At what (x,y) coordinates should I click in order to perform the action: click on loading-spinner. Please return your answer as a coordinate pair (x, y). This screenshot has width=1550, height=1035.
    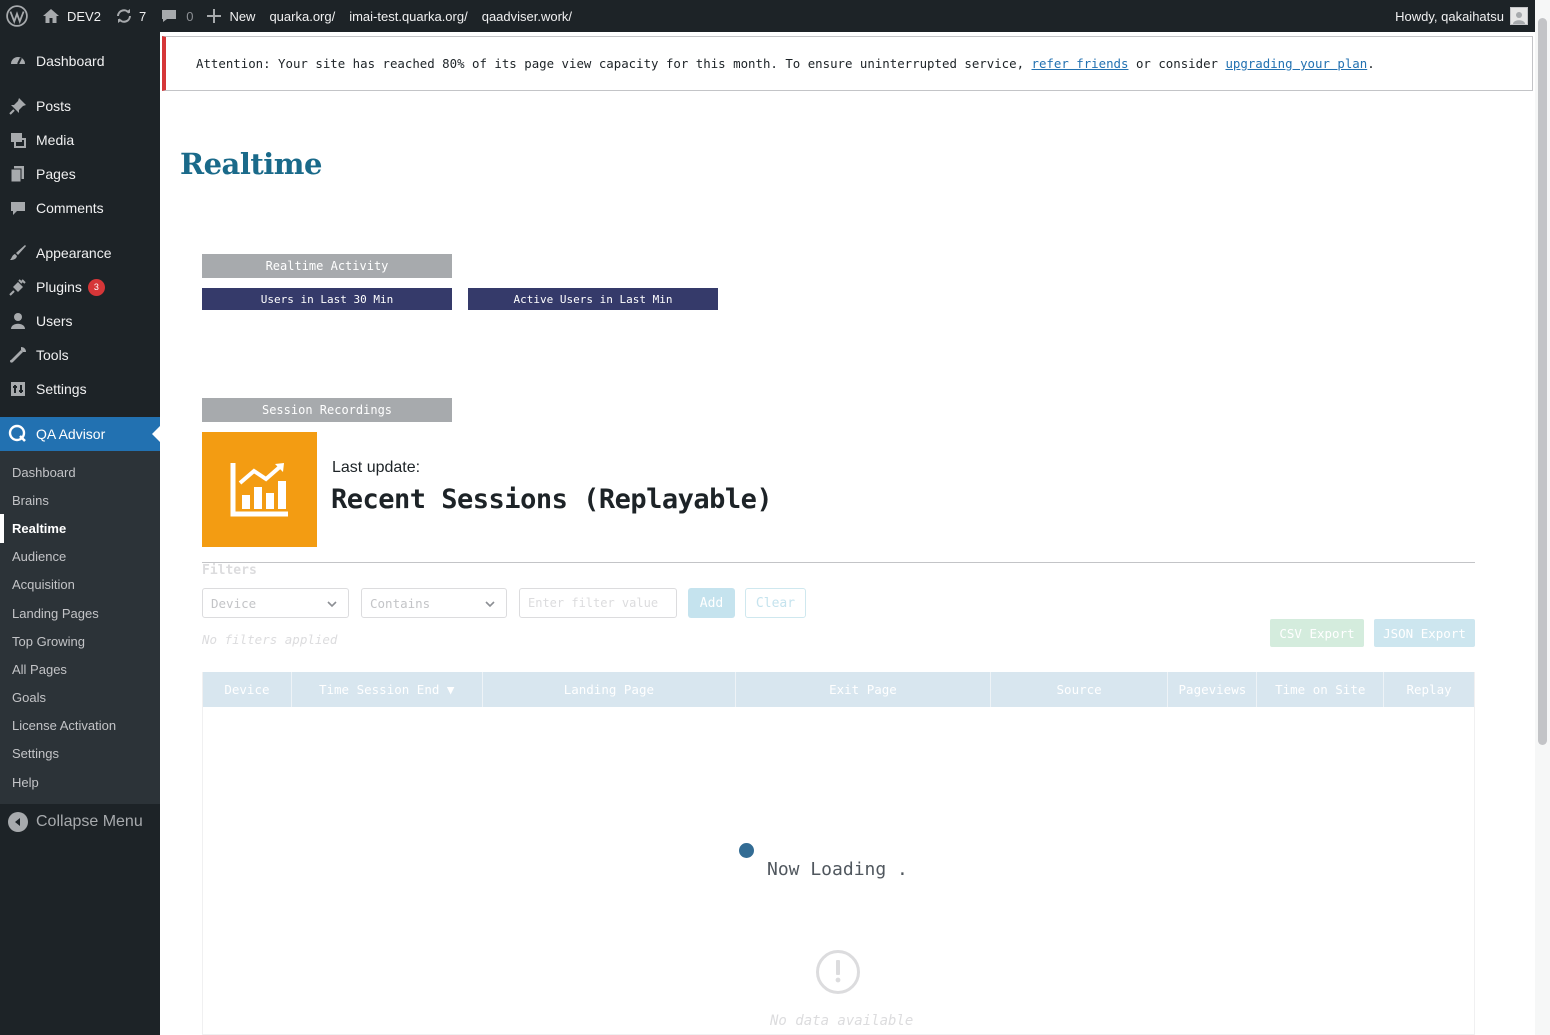
    Looking at the image, I should click on (746, 850).